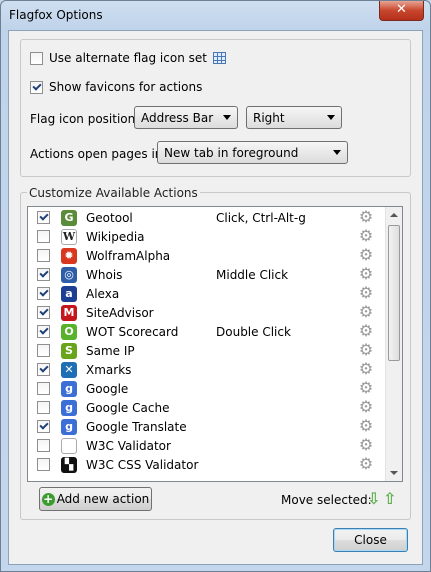  Describe the element at coordinates (69, 369) in the screenshot. I see `xmarks-icon: ✕` at that location.